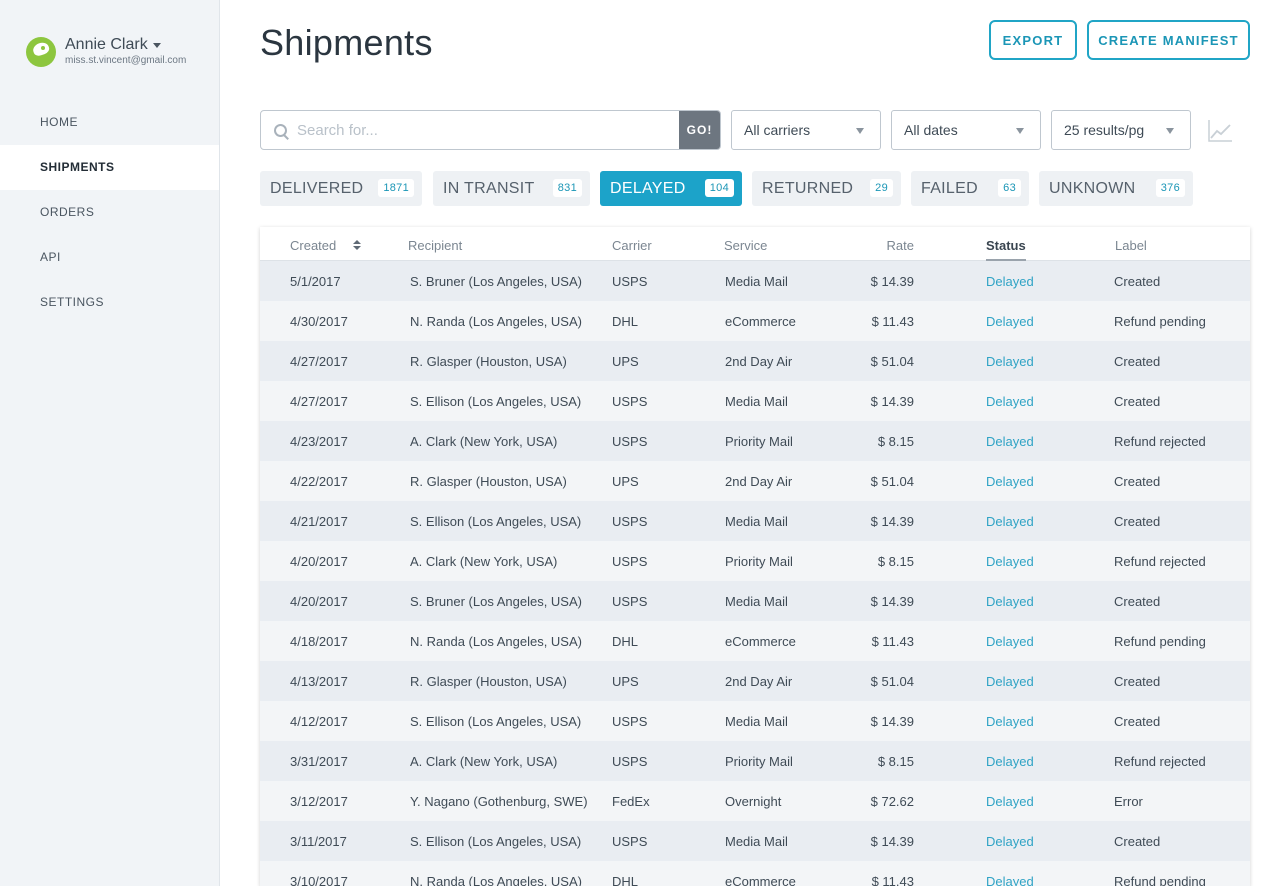 The height and width of the screenshot is (886, 1280). What do you see at coordinates (109, 212) in the screenshot?
I see `sidebar-item-orders: ORDERS` at bounding box center [109, 212].